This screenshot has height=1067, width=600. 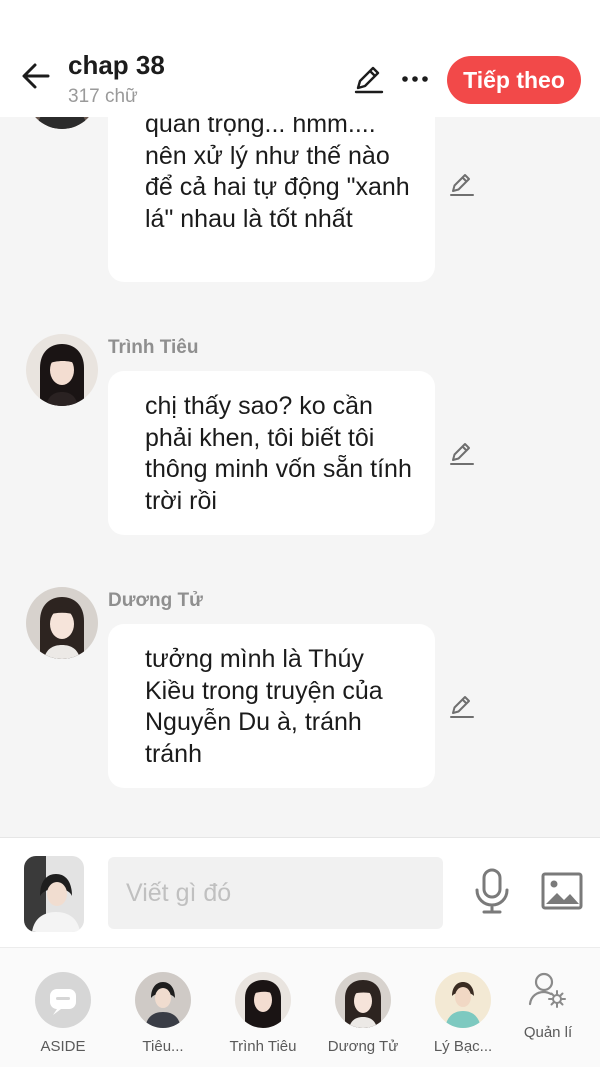 I want to click on more-options-icon, so click(x=415, y=79).